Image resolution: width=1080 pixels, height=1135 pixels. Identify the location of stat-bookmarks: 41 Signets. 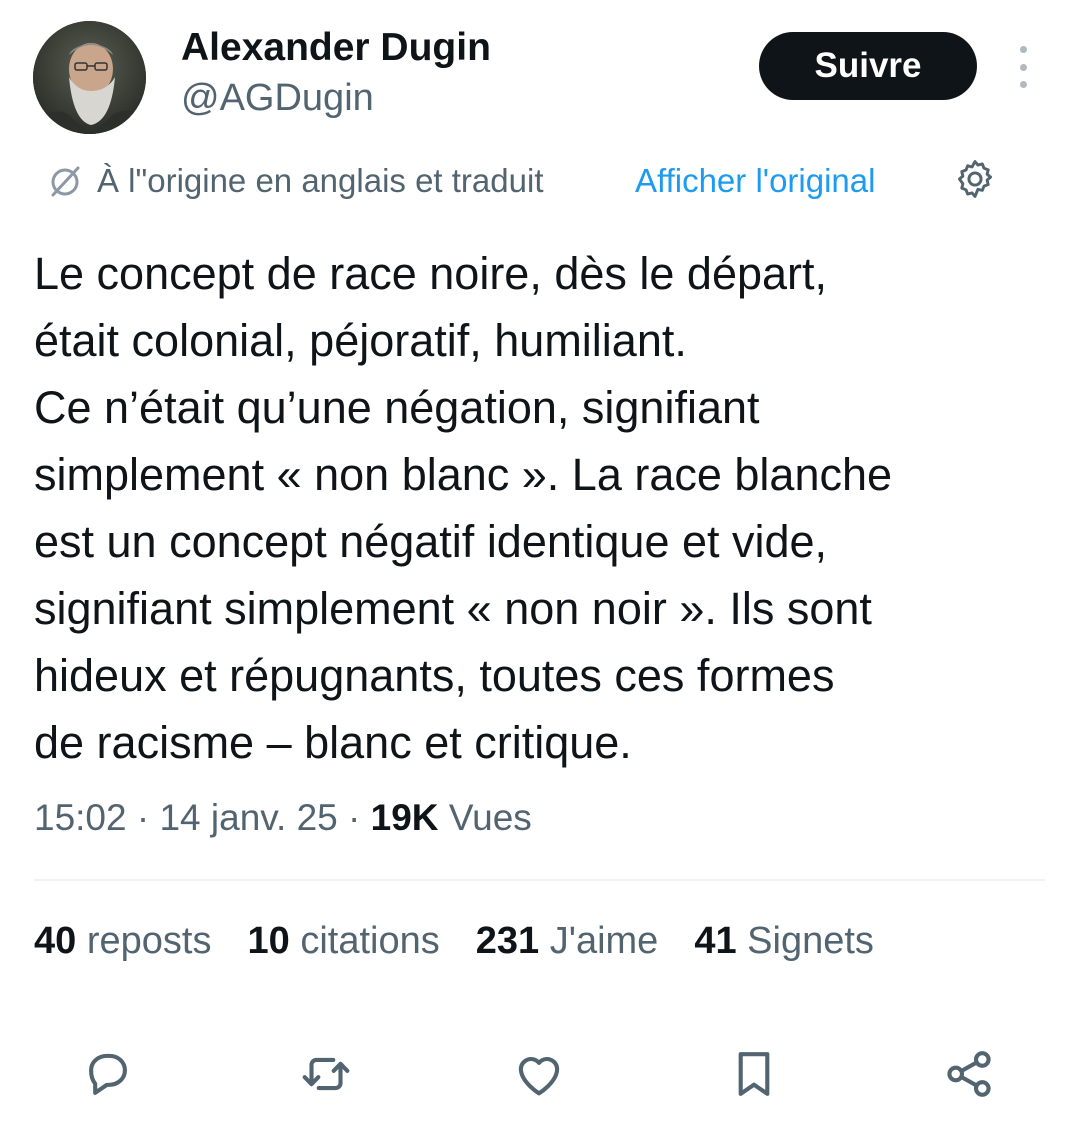
(784, 941).